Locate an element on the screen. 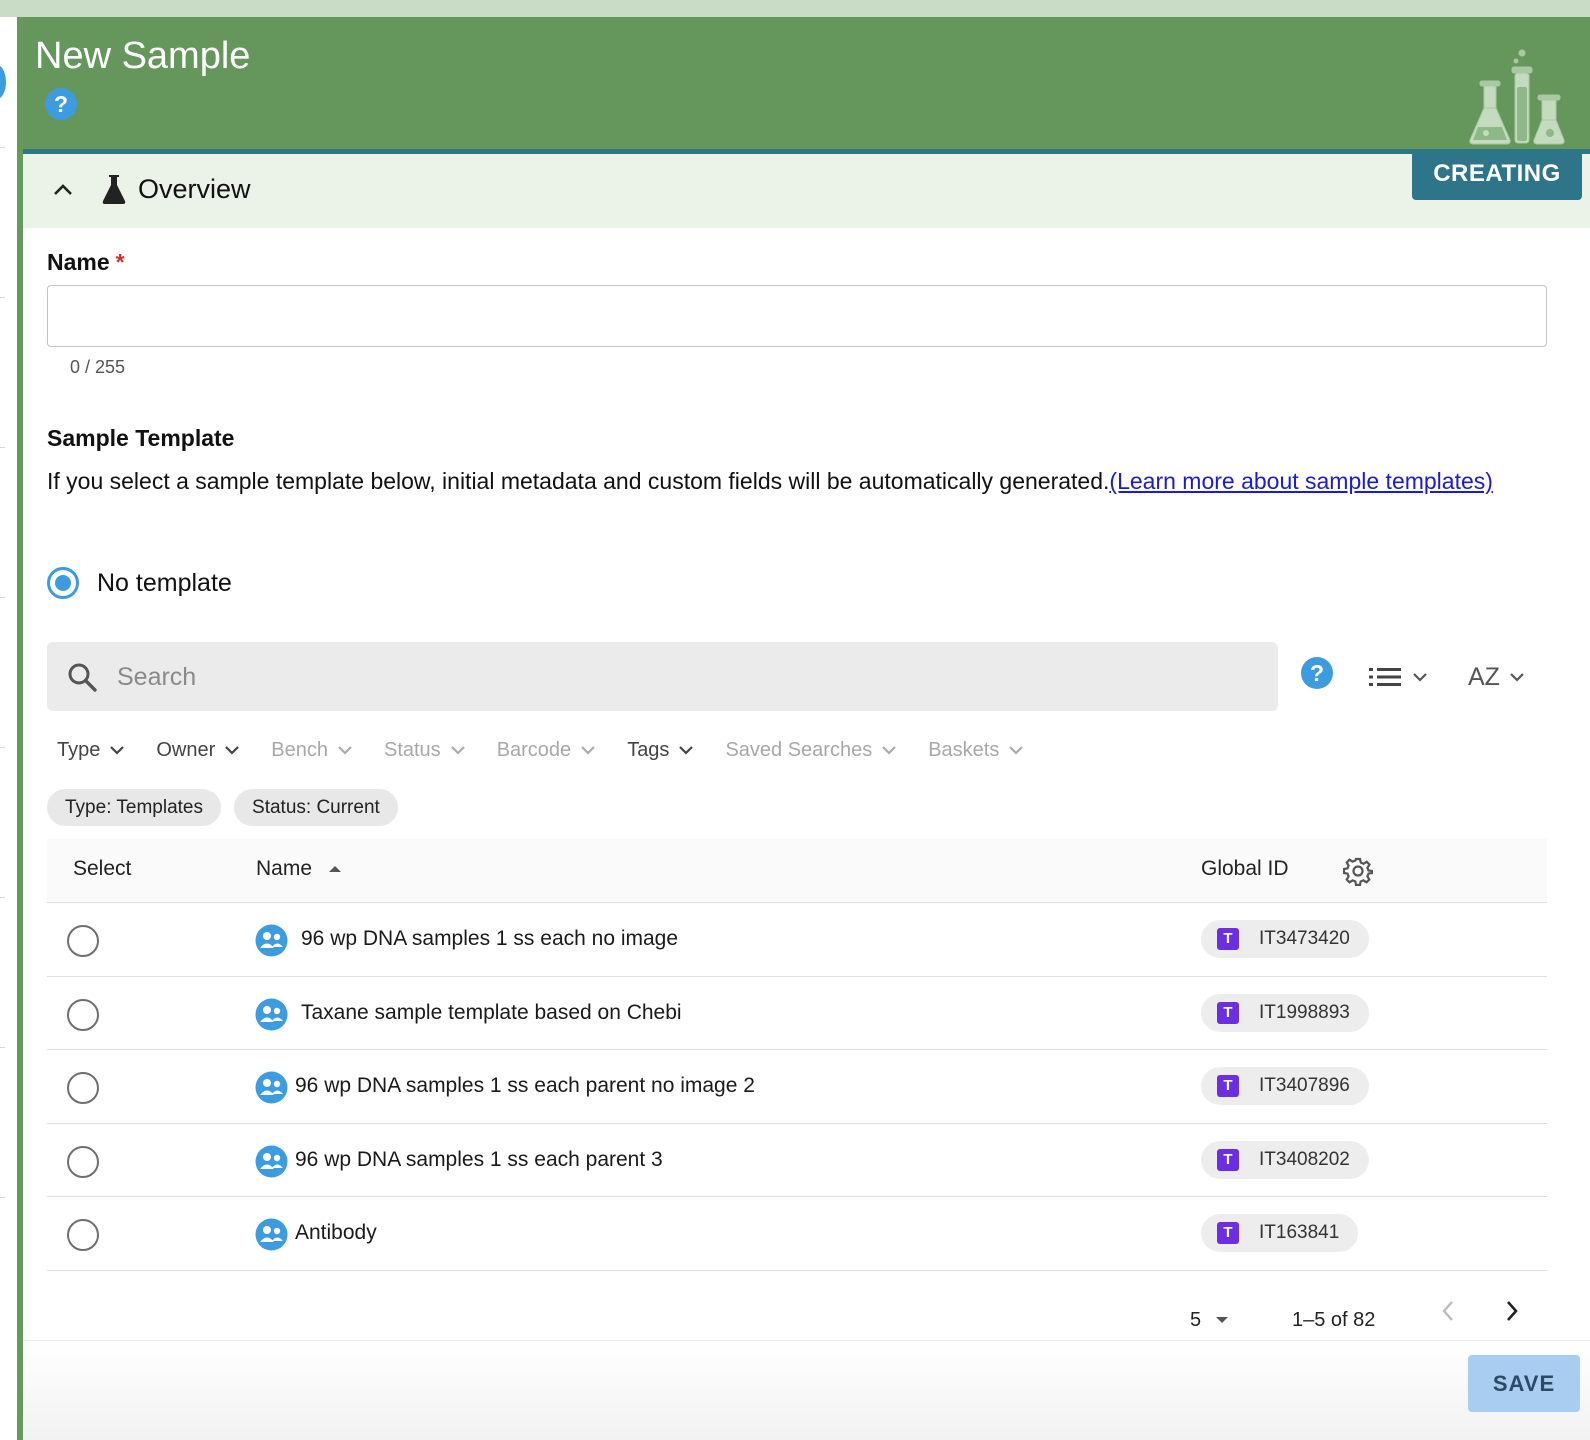 The image size is (1590, 1440). top-strip is located at coordinates (795, 8).